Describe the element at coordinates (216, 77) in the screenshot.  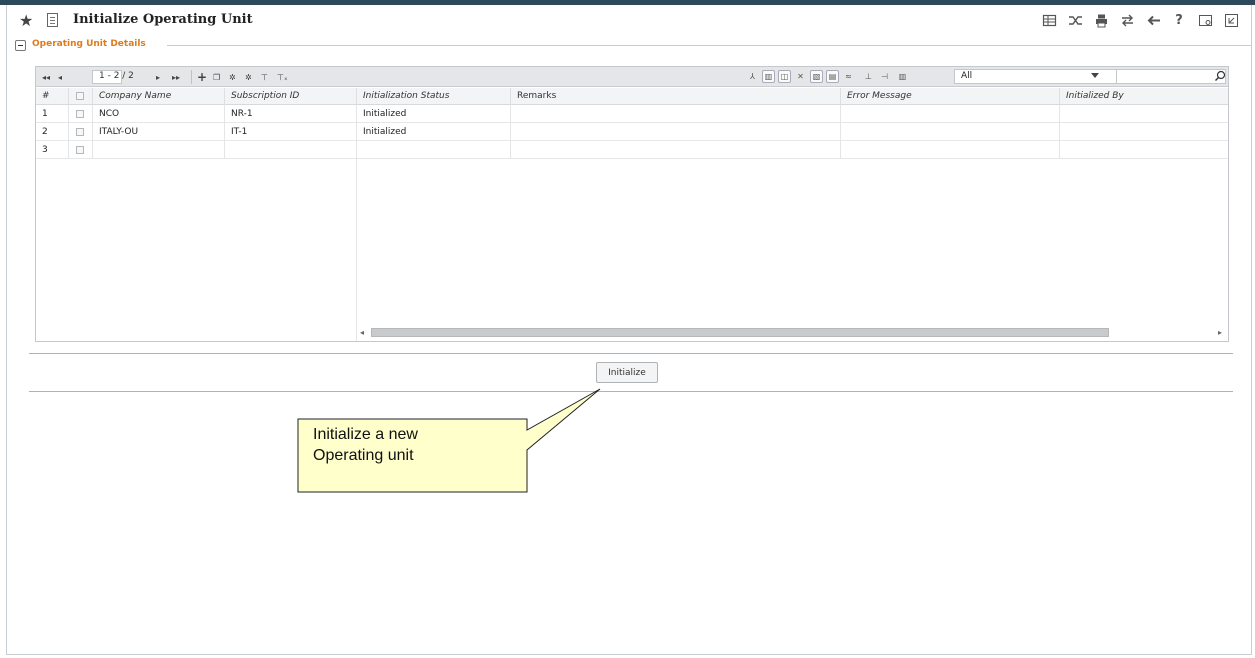
I see `copy-row-icon: ❐` at that location.